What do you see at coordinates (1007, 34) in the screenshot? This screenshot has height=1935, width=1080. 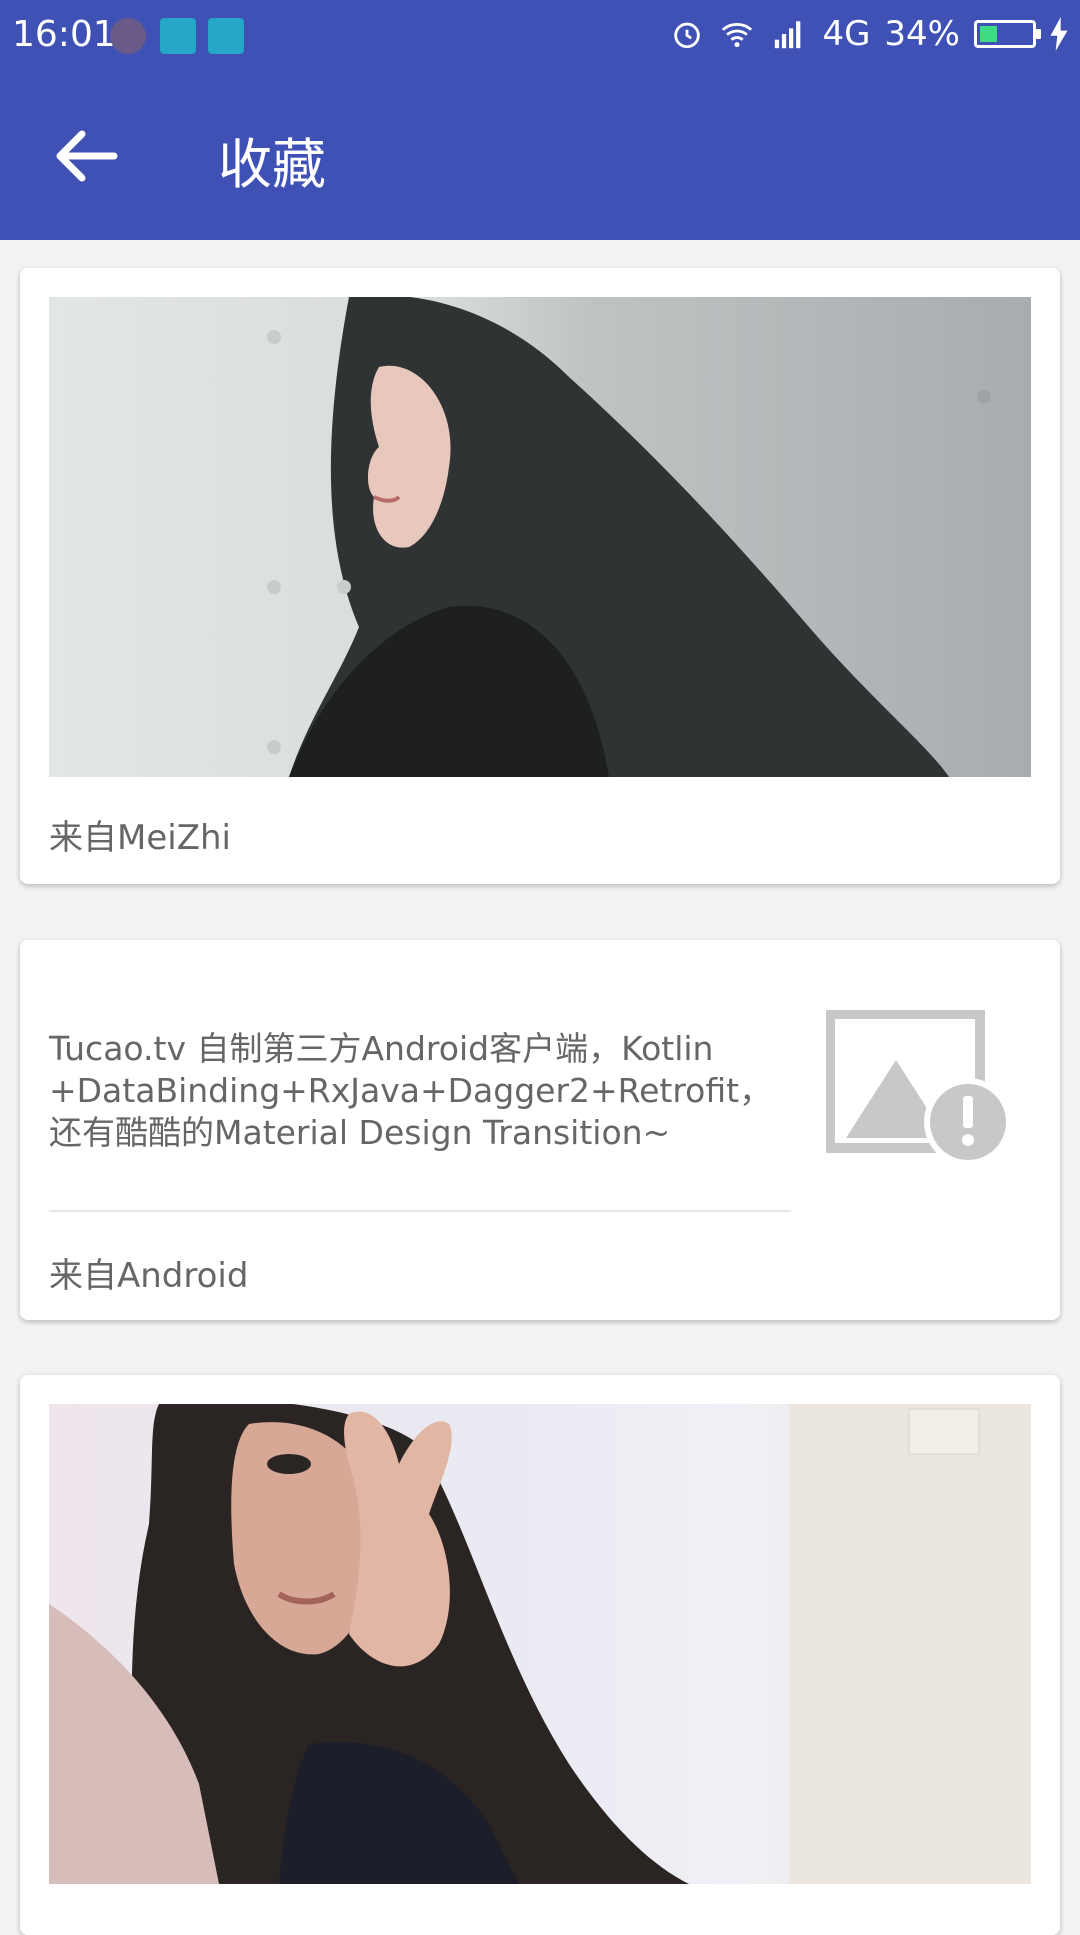 I see `battery-icon` at bounding box center [1007, 34].